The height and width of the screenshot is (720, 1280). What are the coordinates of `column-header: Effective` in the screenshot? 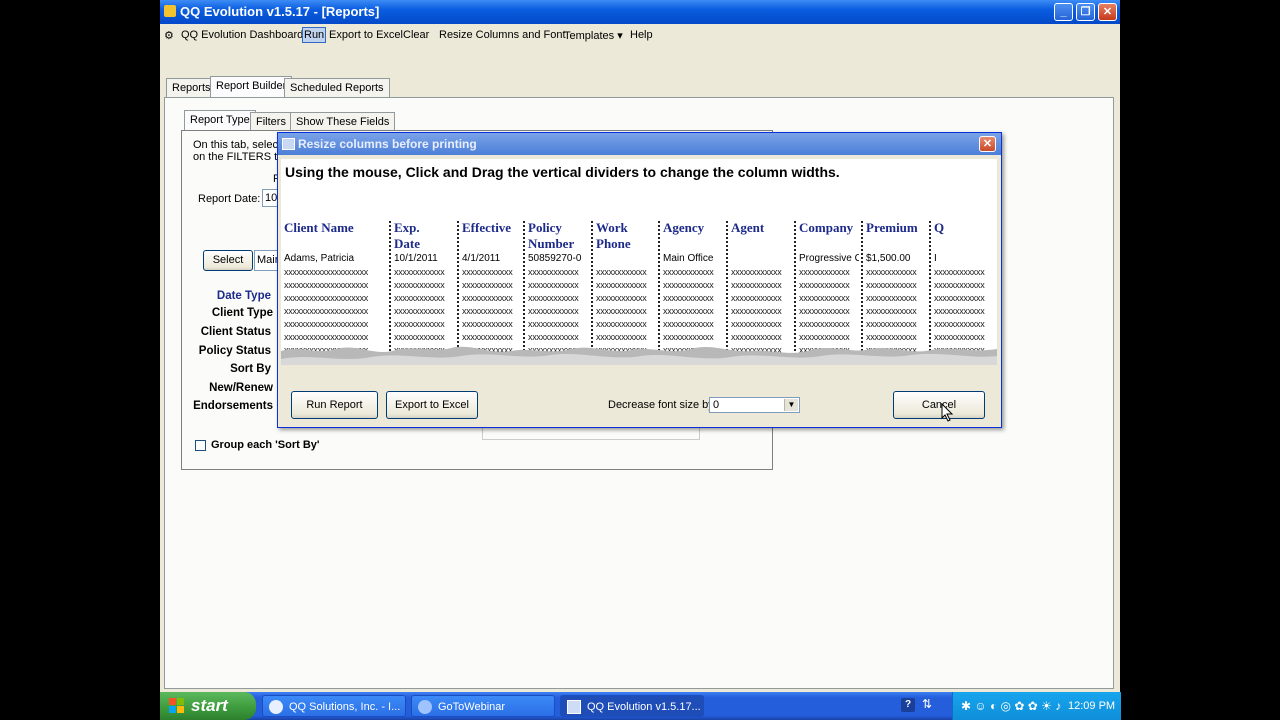 It's located at (487, 227).